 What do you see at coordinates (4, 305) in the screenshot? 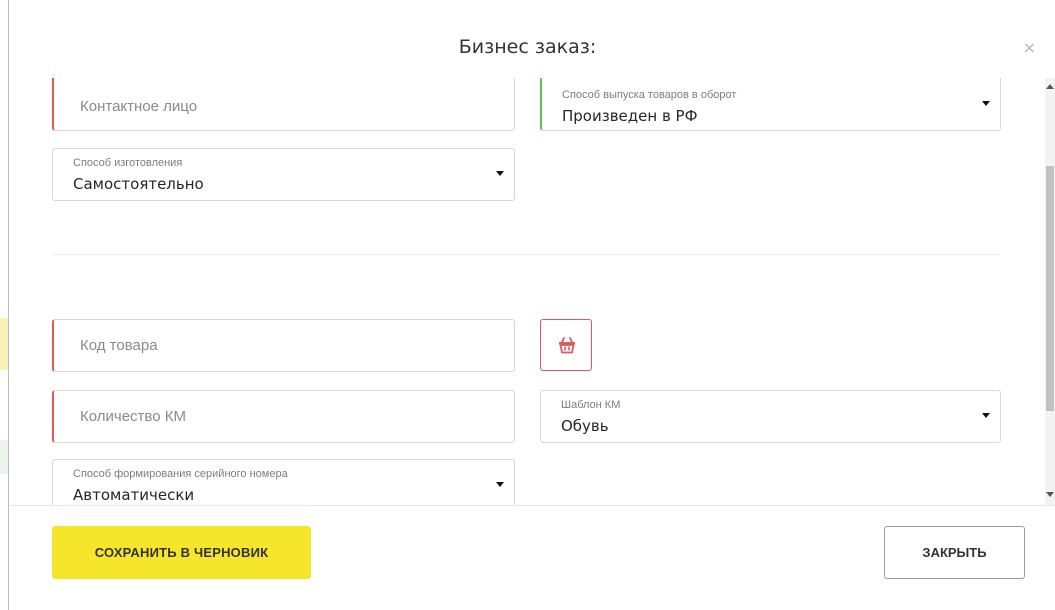
I see `background-page-edge` at bounding box center [4, 305].